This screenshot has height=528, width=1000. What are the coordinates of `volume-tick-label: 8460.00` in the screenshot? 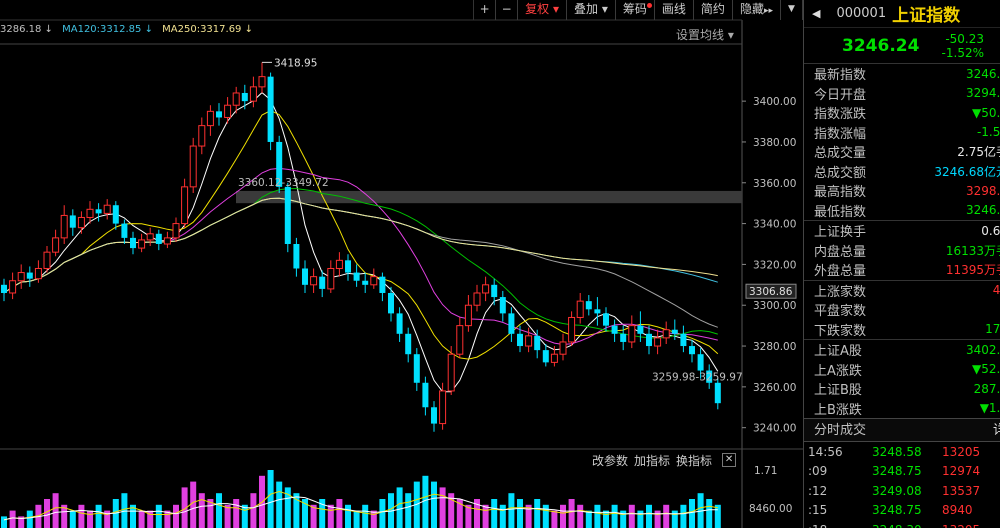 It's located at (770, 509).